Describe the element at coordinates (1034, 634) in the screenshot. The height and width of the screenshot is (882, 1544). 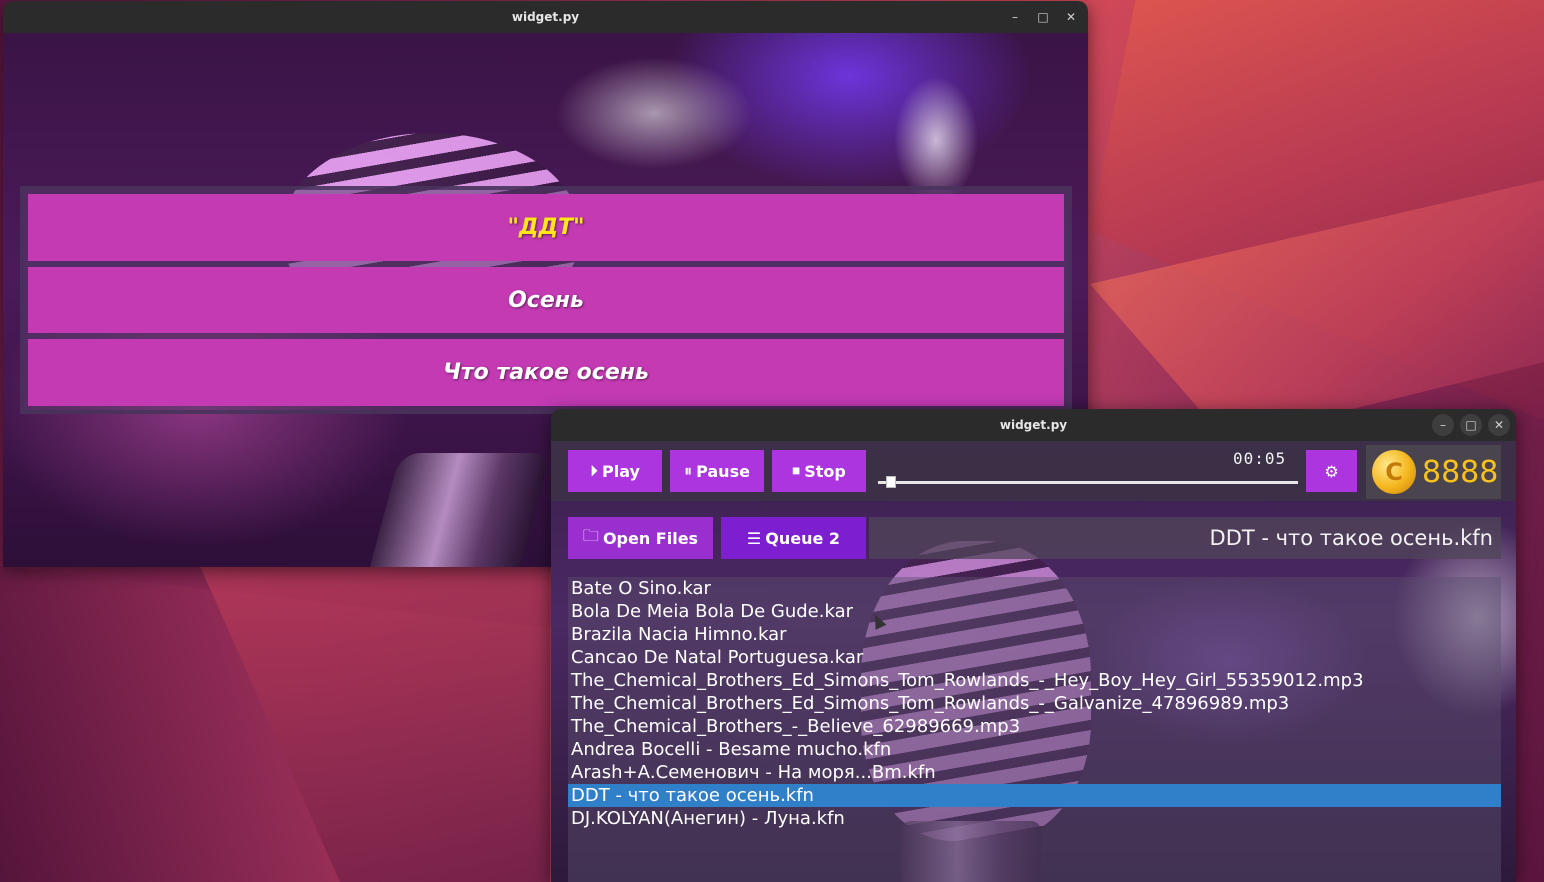
I see `playlist-item: Brazila Nacia Himno.kar` at that location.